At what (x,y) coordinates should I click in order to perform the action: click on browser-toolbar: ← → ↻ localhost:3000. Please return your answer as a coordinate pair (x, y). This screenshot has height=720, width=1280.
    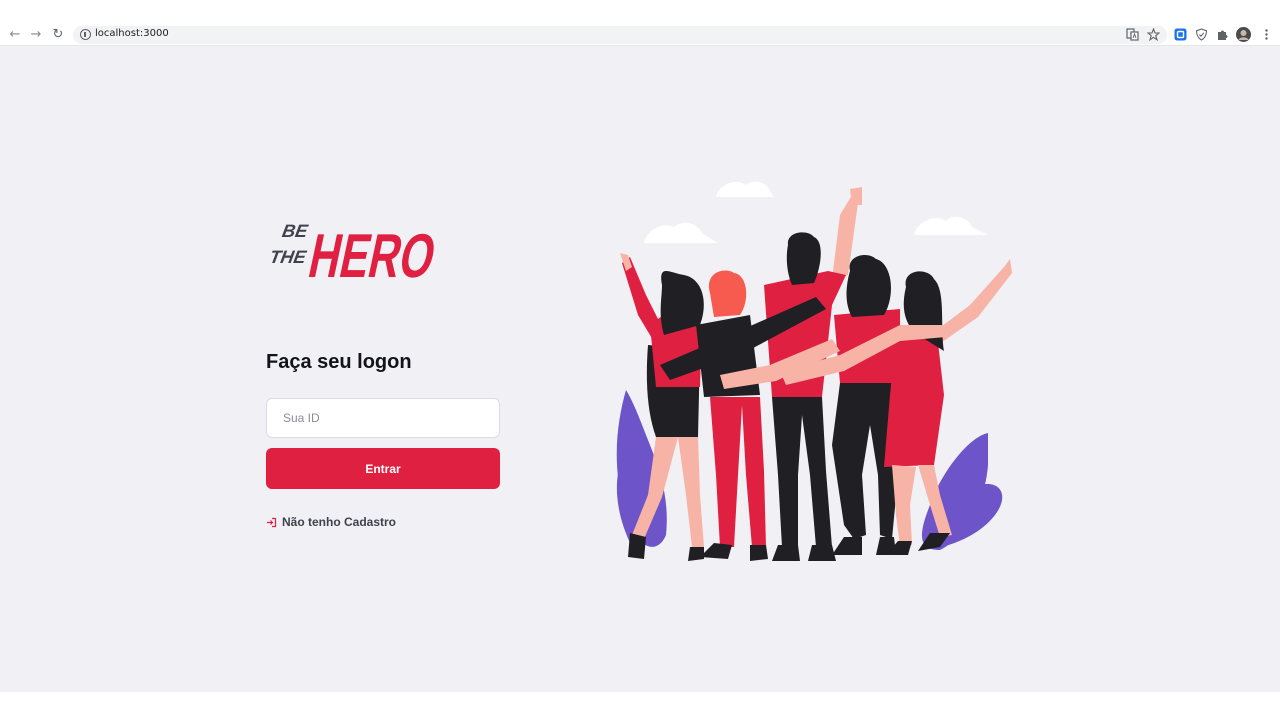
    Looking at the image, I should click on (640, 35).